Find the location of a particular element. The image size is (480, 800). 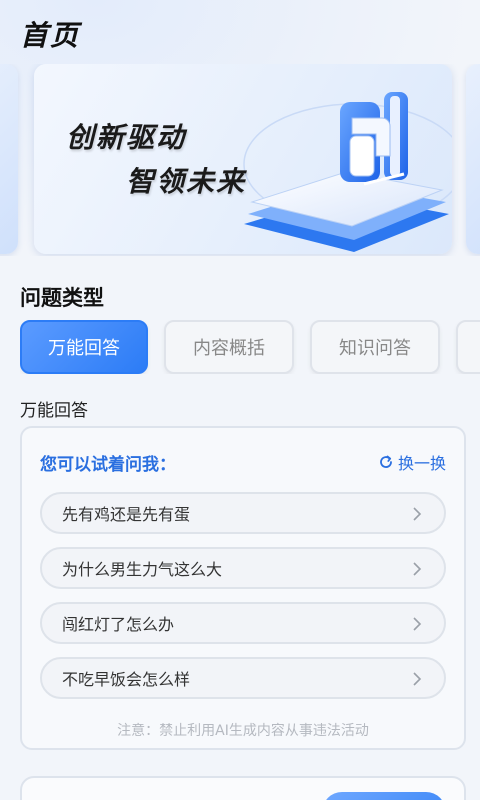

banner-prev-peek is located at coordinates (9, 159).